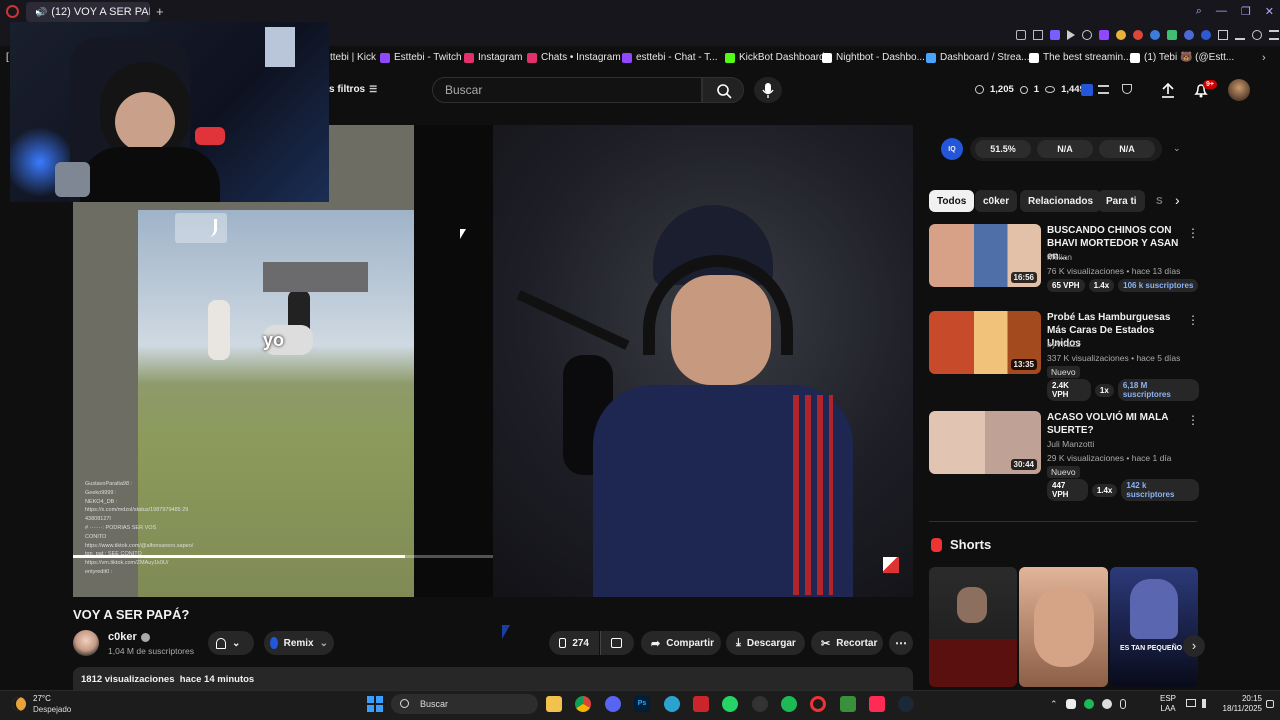 This screenshot has height=720, width=1280. What do you see at coordinates (493, 57) in the screenshot?
I see `bookmark-item: Instagram` at bounding box center [493, 57].